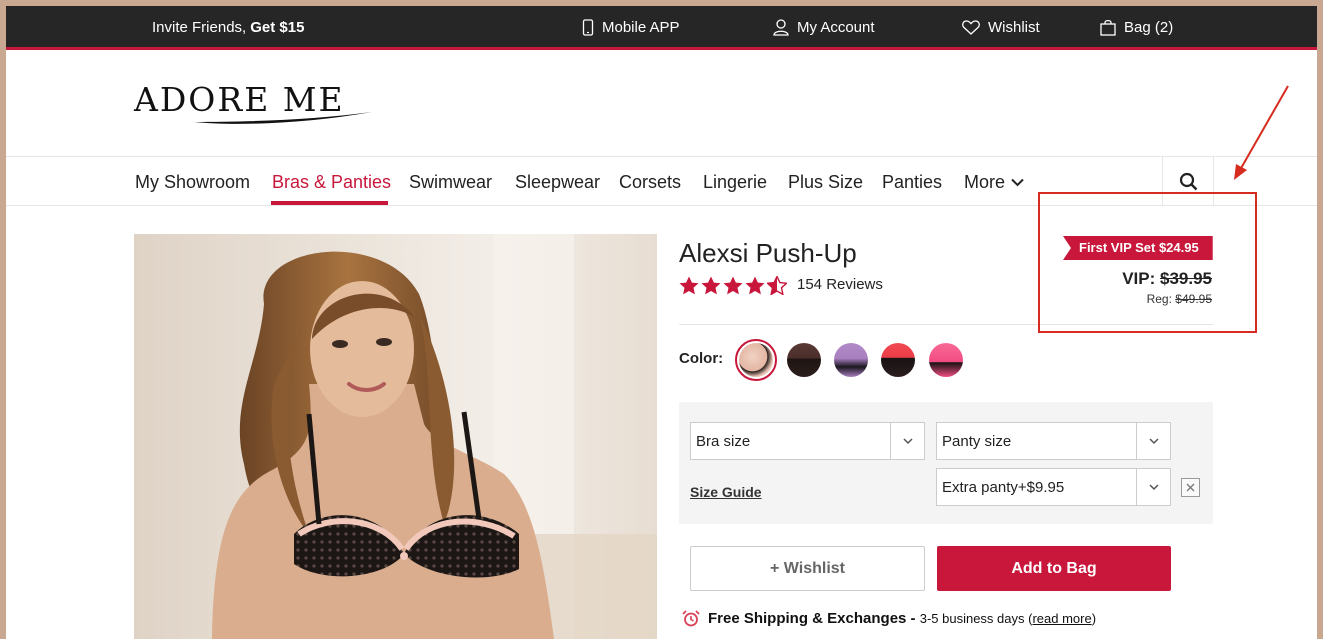 The height and width of the screenshot is (639, 1323). What do you see at coordinates (726, 492) in the screenshot?
I see `size-guide-link: Size Guide` at bounding box center [726, 492].